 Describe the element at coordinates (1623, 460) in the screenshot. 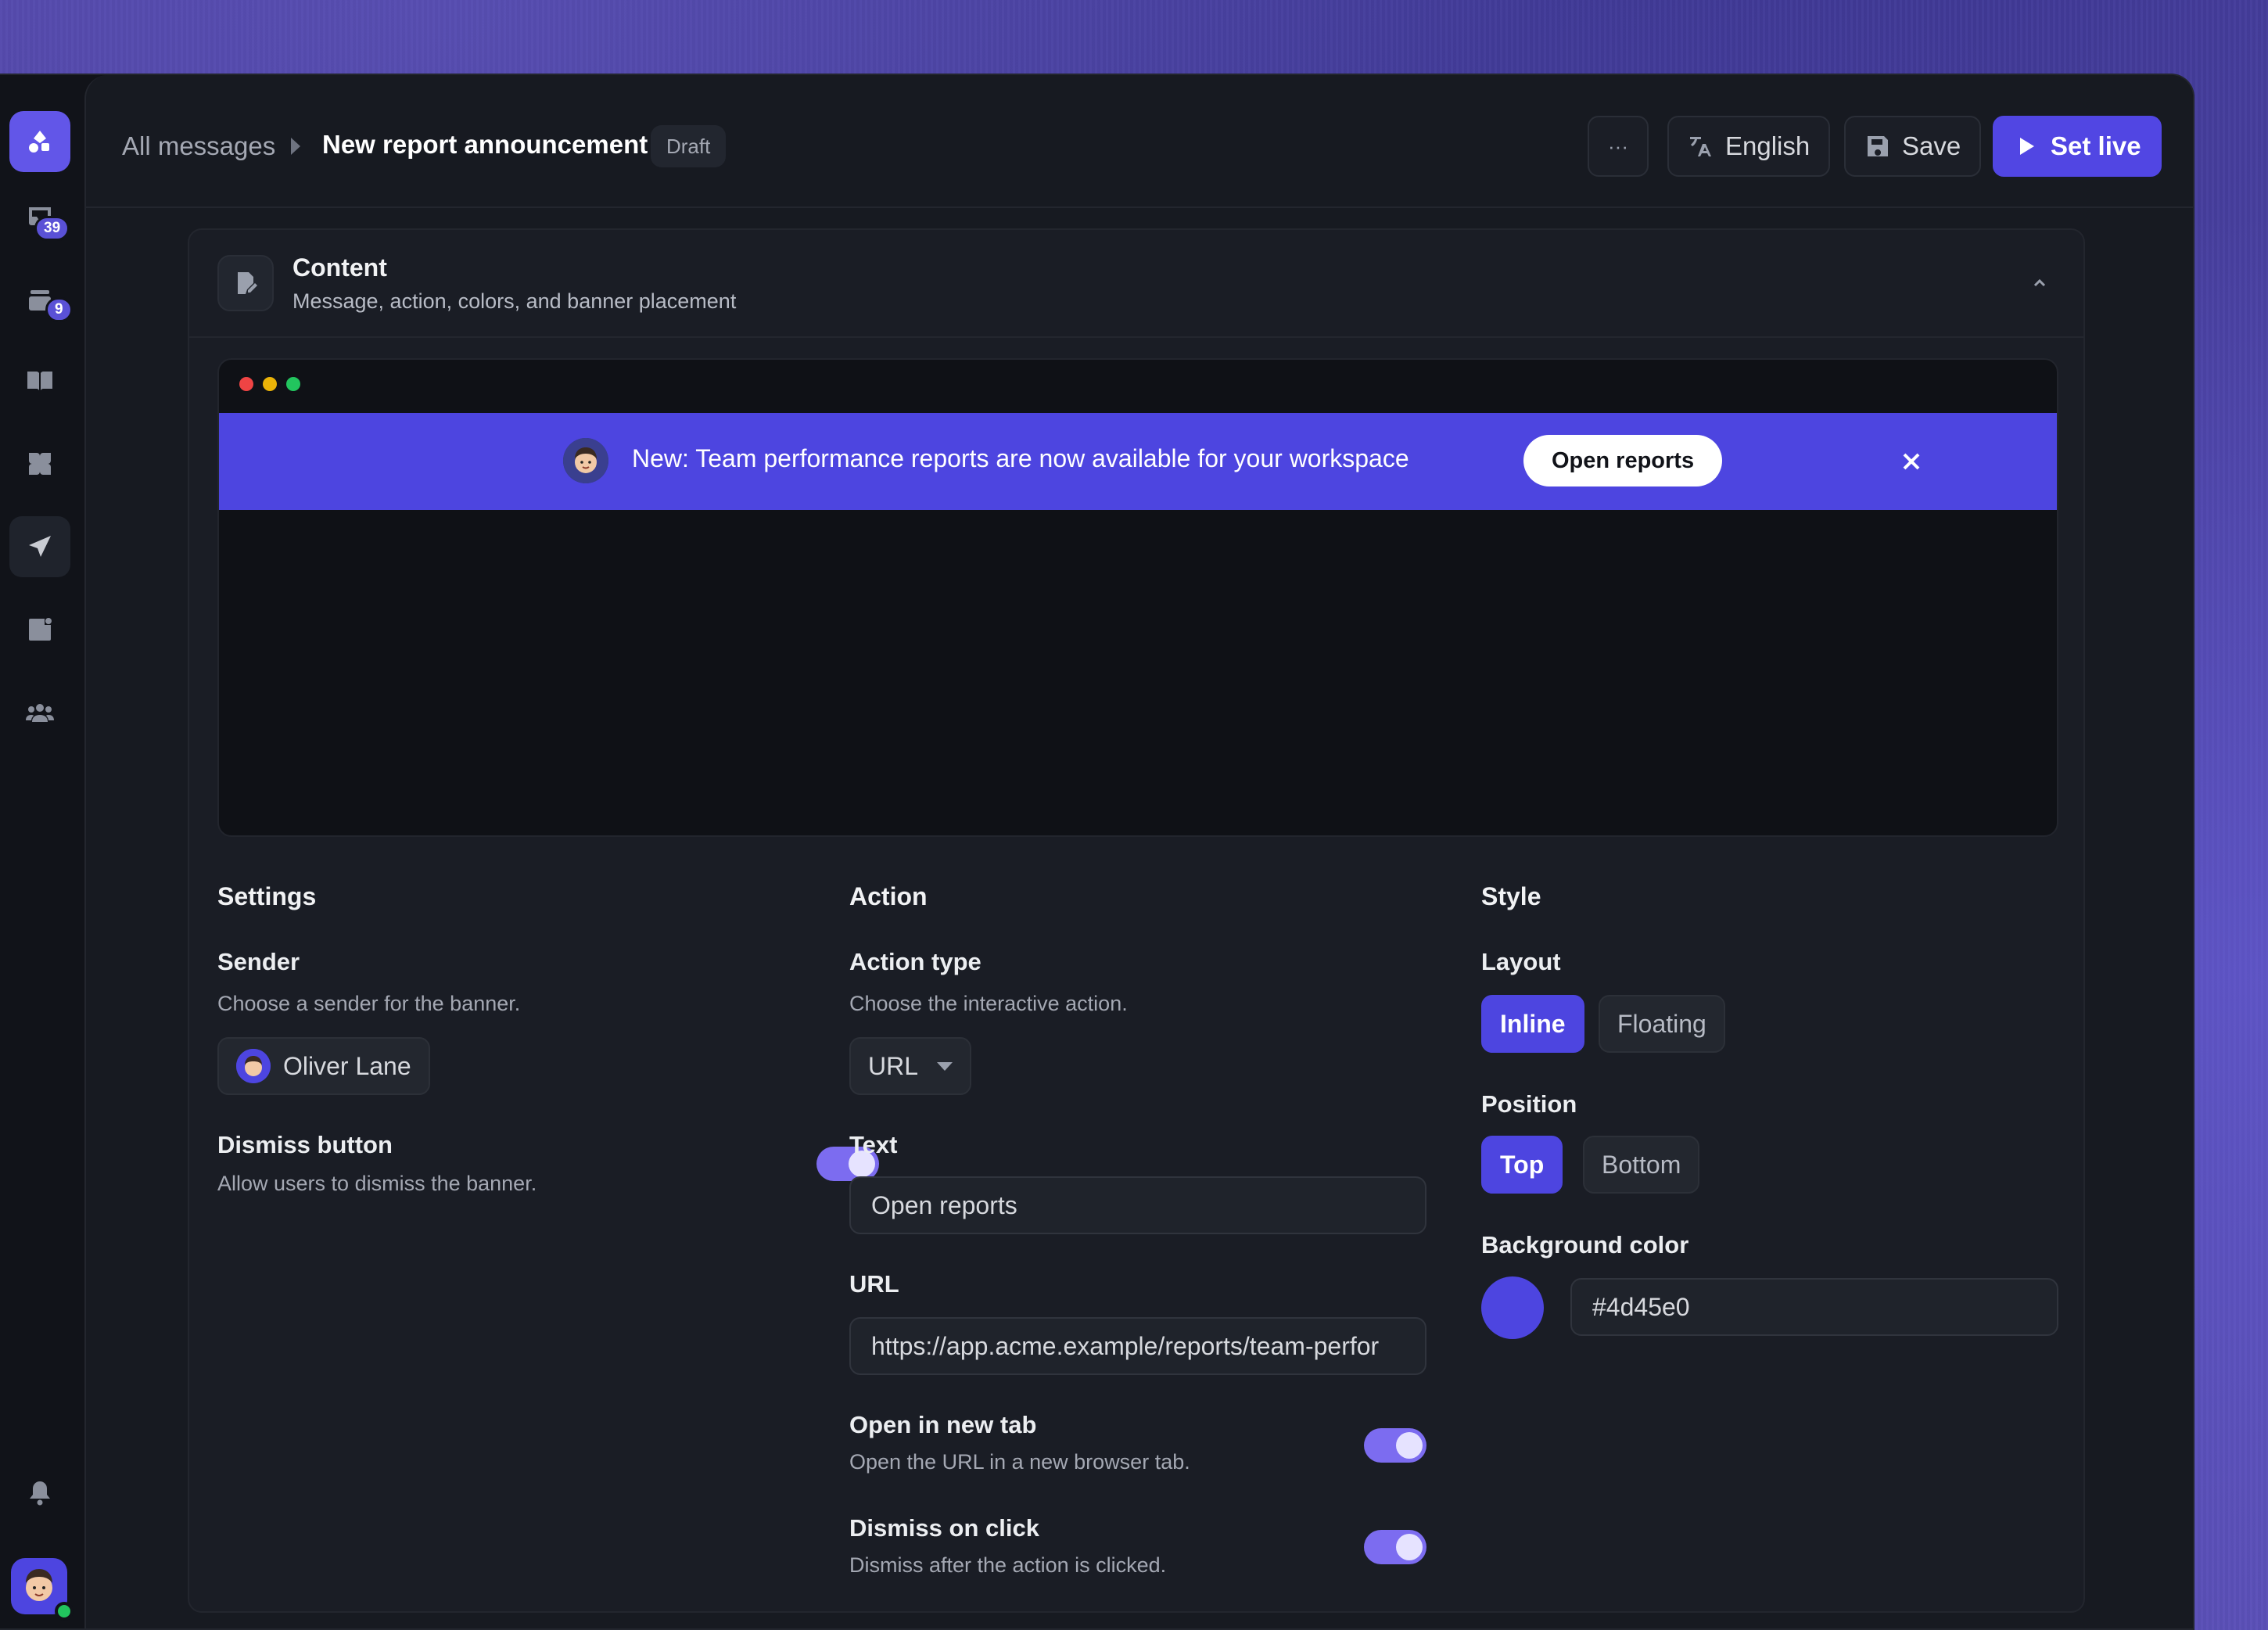

I see `banner-action-button: Open reports` at that location.